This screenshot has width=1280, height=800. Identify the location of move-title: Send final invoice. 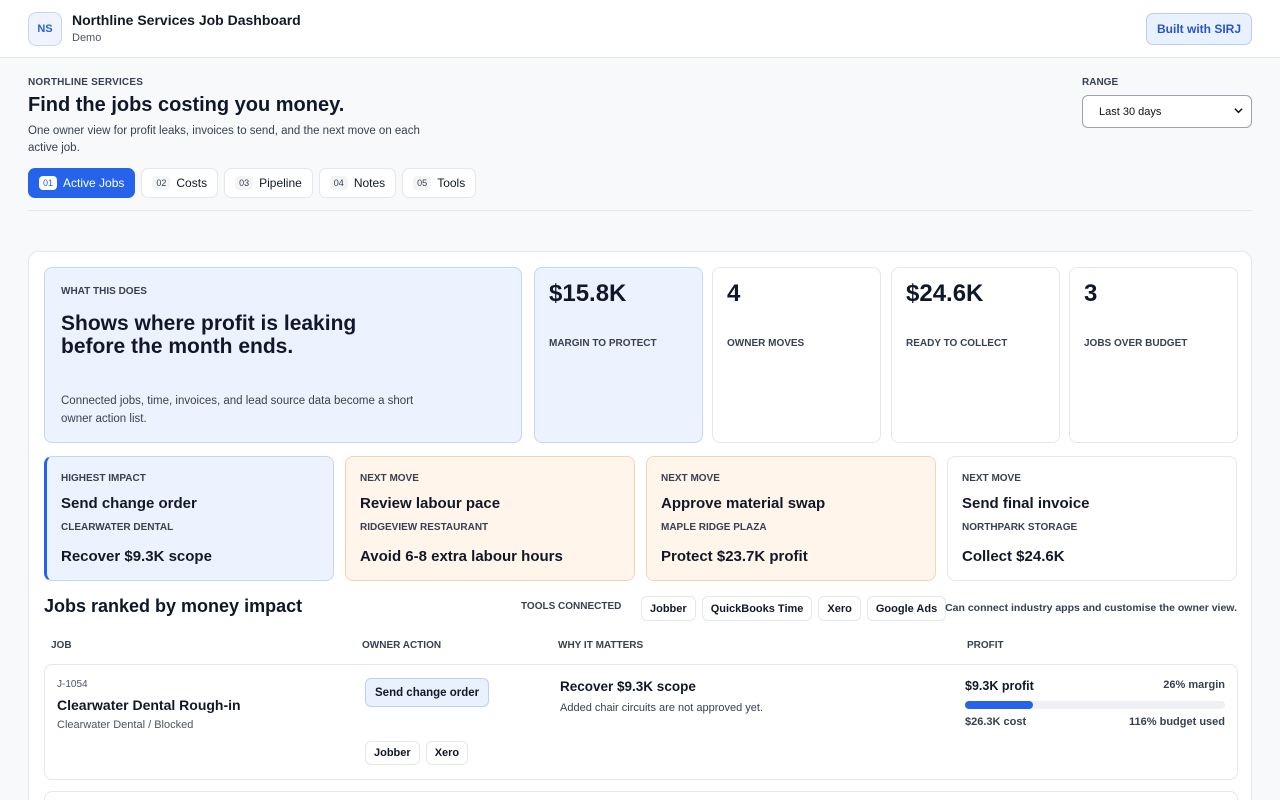
(1026, 503).